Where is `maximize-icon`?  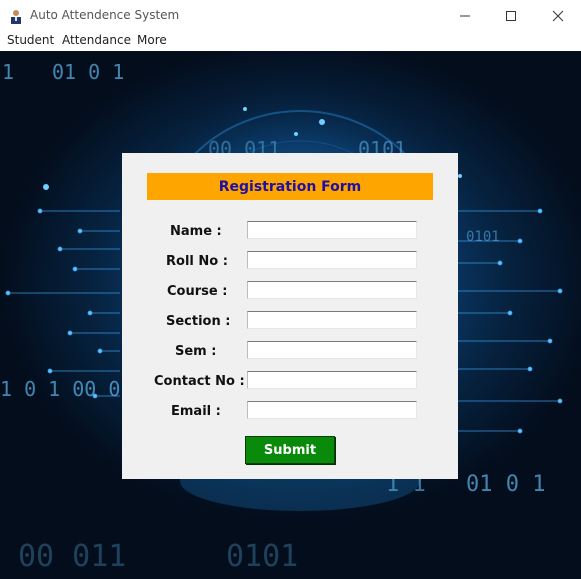 maximize-icon is located at coordinates (511, 15).